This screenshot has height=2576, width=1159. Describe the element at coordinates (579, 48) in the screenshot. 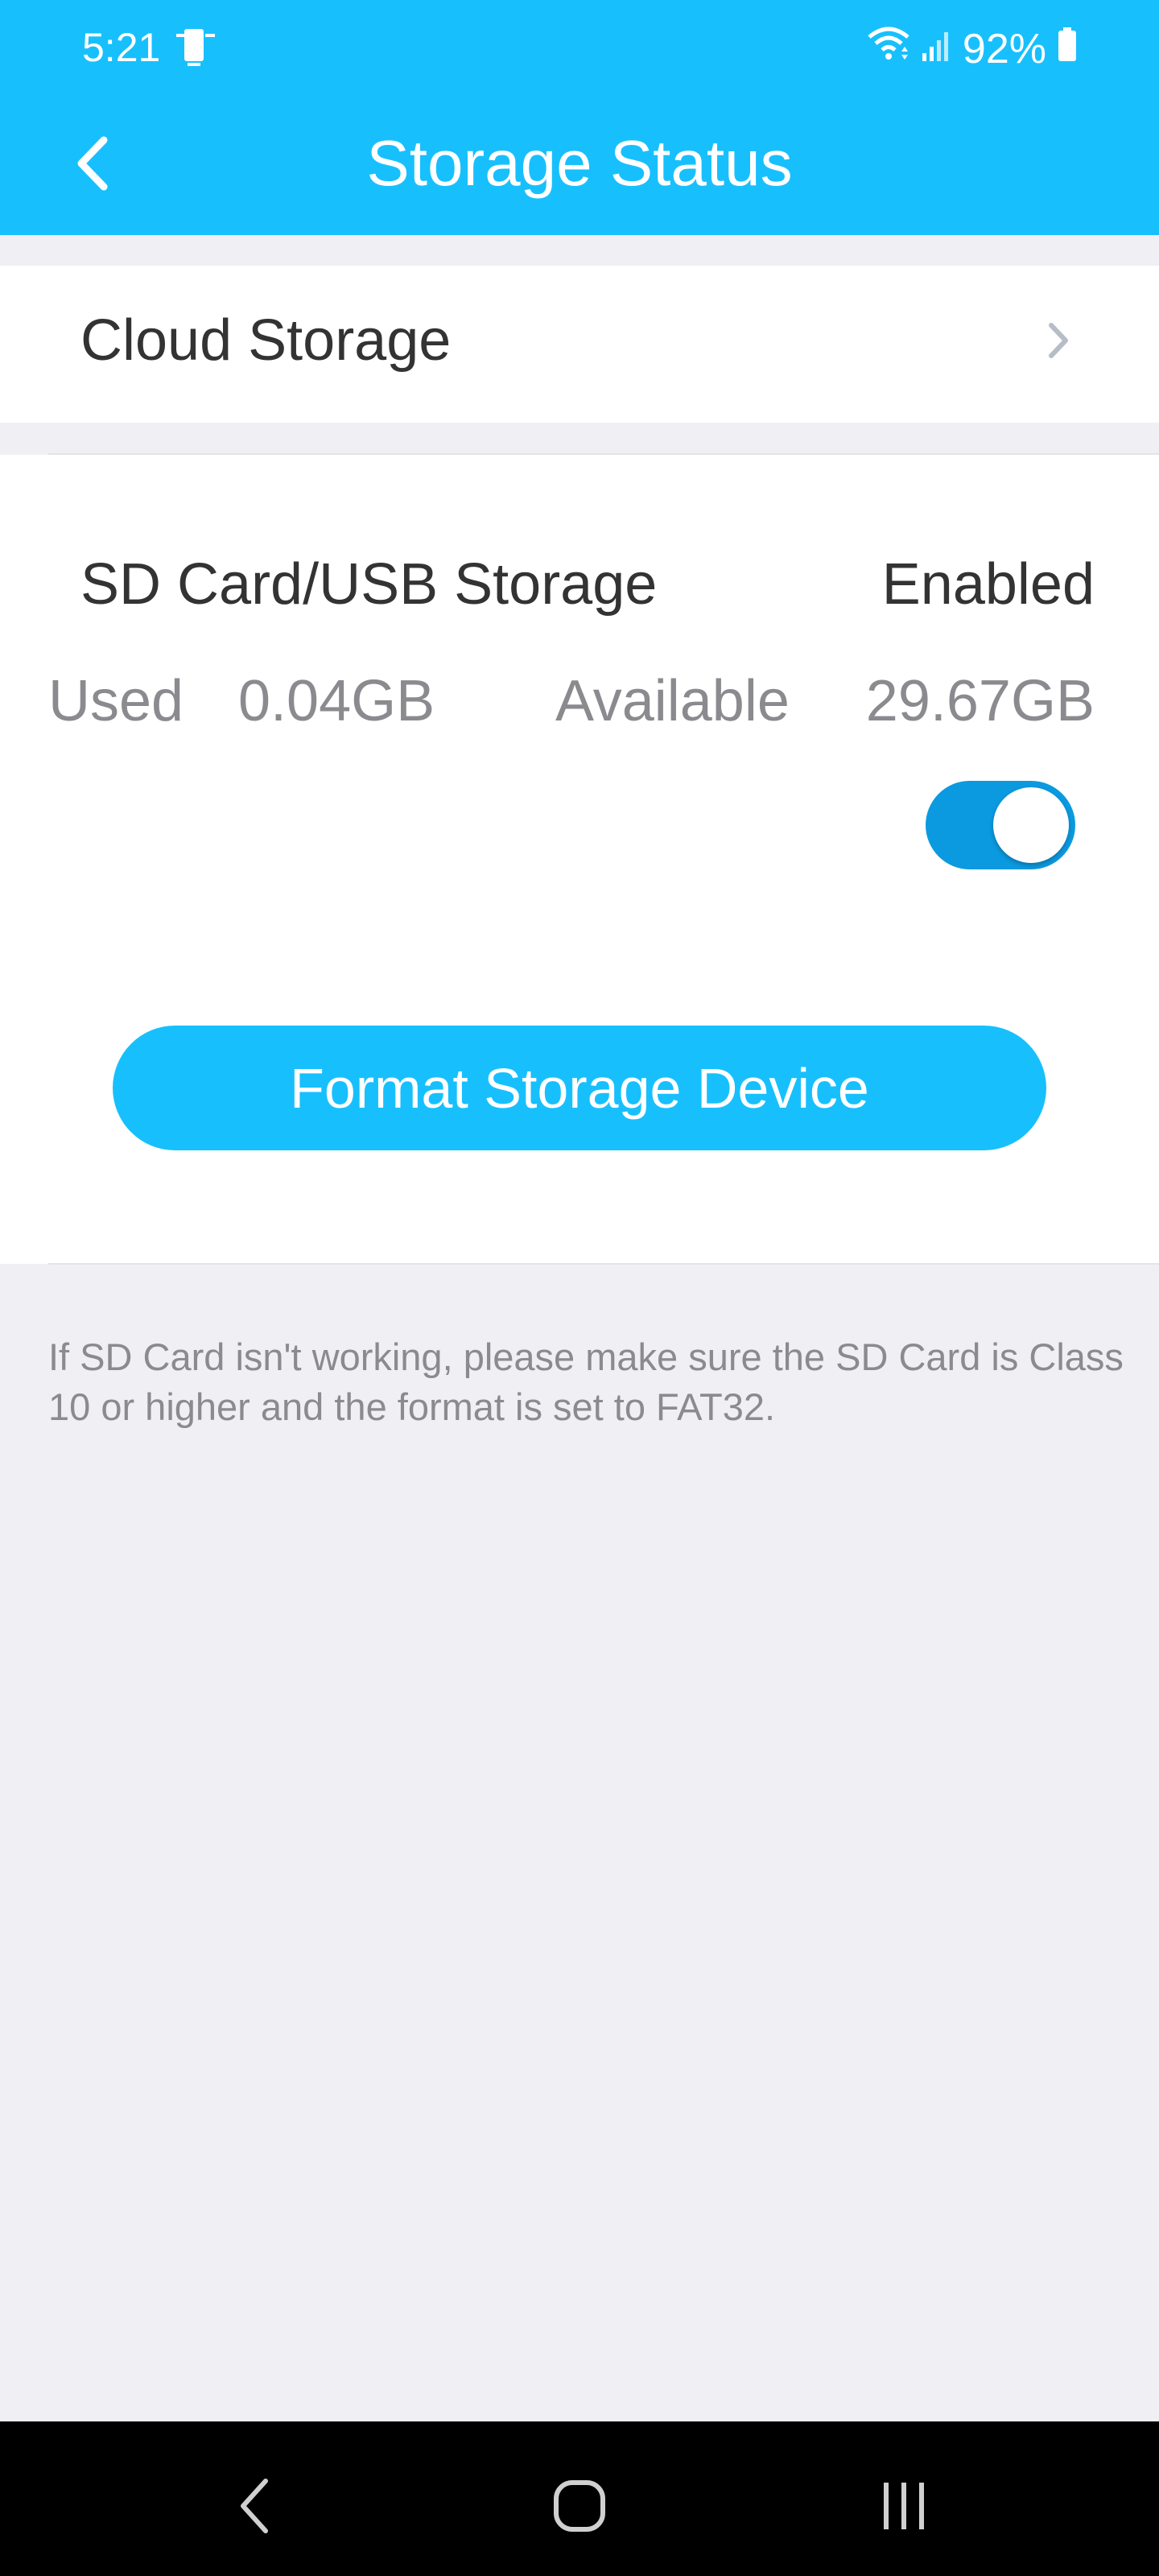

I see `status-bar: 5:21 92%` at that location.